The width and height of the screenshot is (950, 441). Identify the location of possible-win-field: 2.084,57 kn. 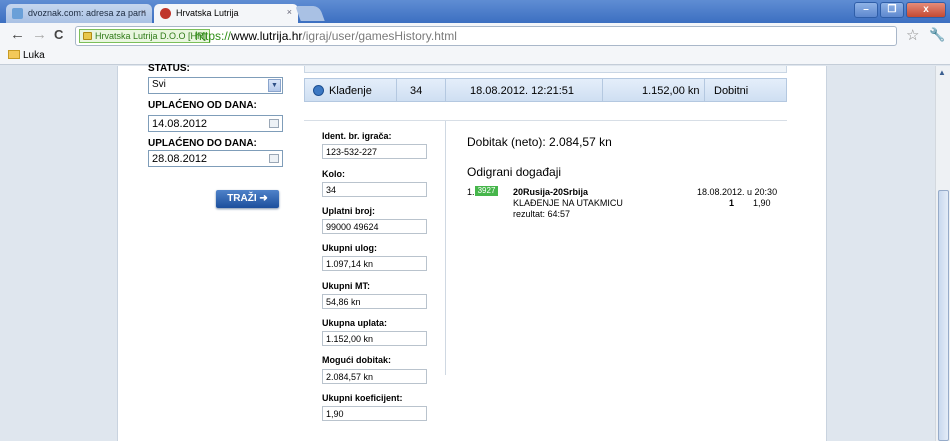
(374, 376).